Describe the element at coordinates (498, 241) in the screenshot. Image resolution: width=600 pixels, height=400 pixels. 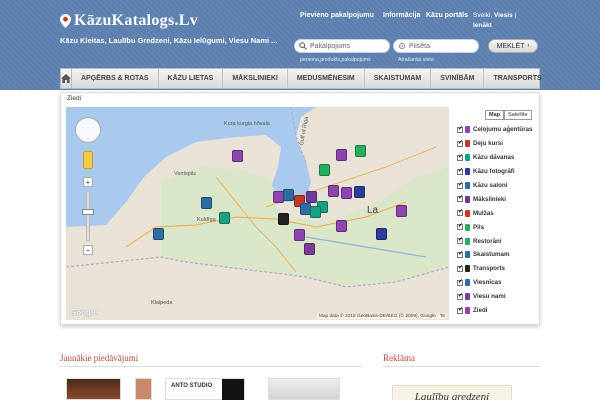
I see `legend-item: Restorāni` at that location.